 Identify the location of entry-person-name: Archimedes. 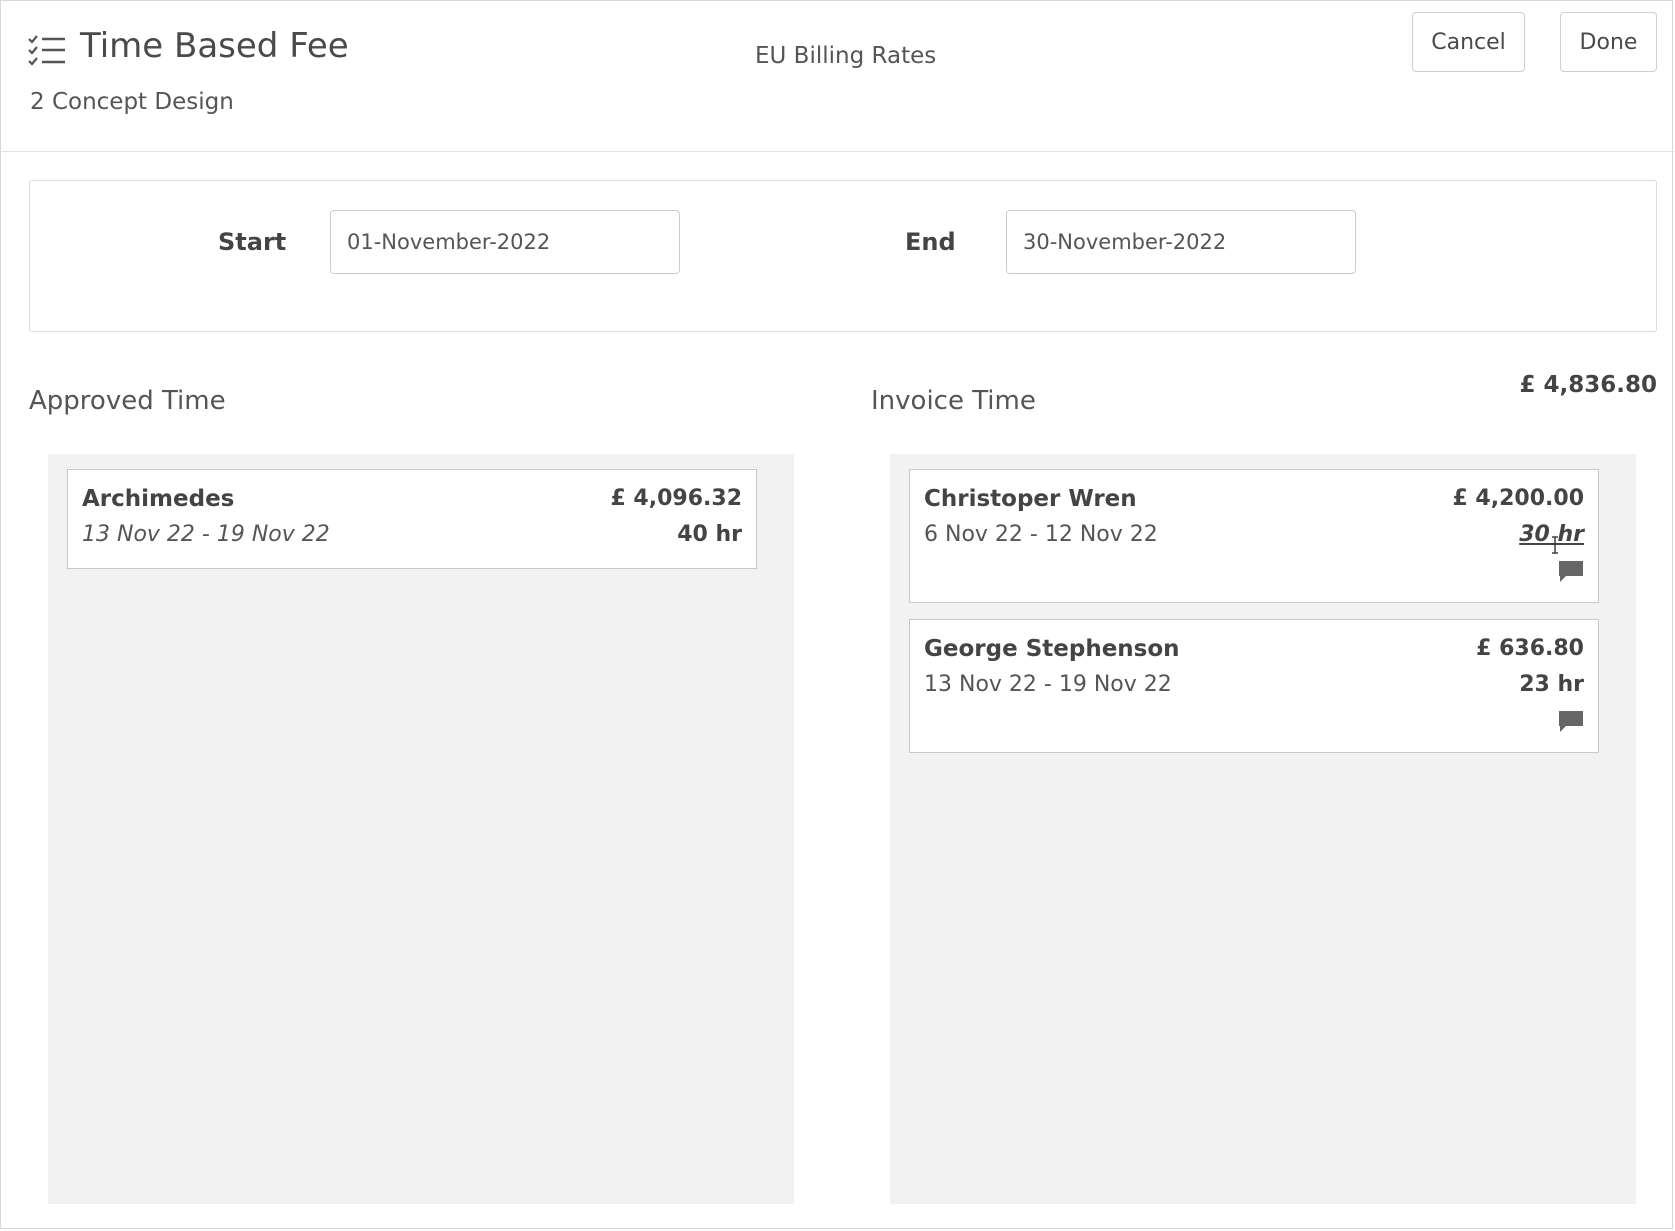
(158, 499).